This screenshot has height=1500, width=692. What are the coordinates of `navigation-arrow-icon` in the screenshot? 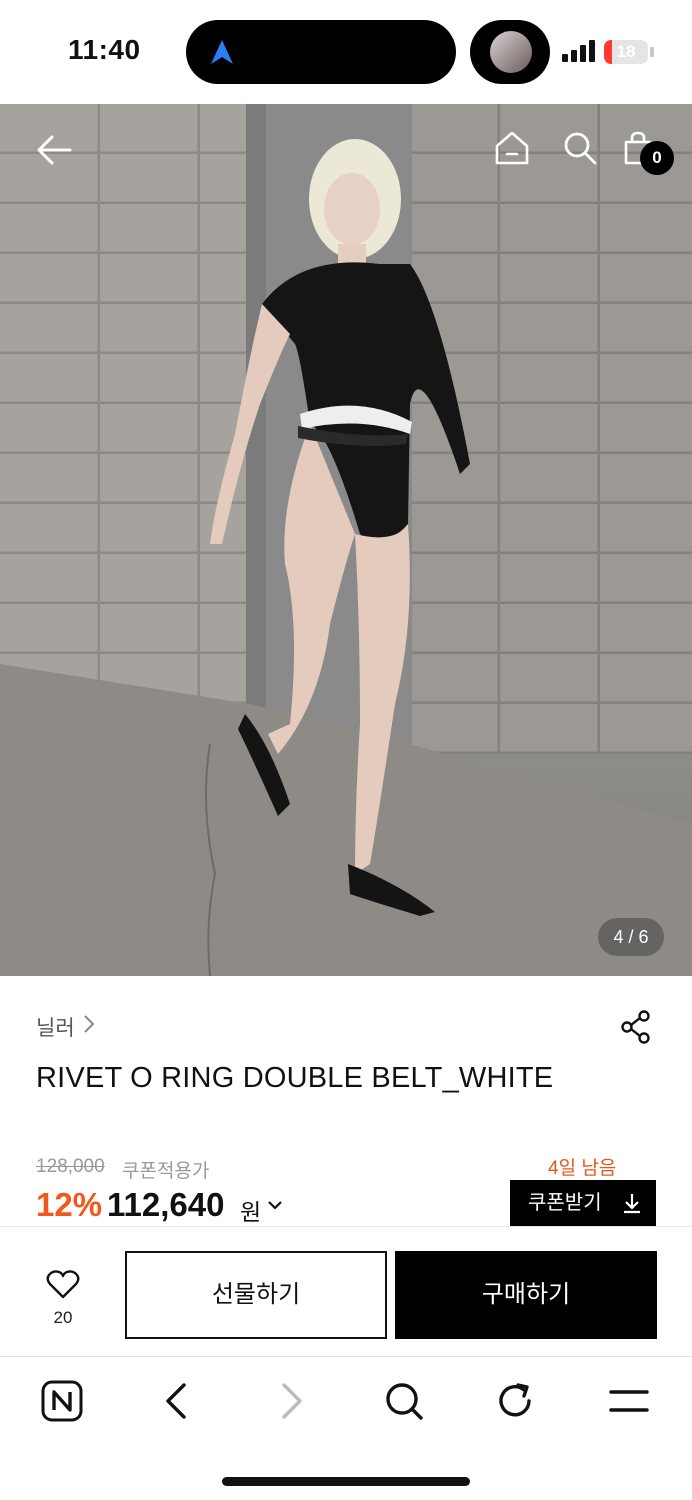 It's located at (222, 52).